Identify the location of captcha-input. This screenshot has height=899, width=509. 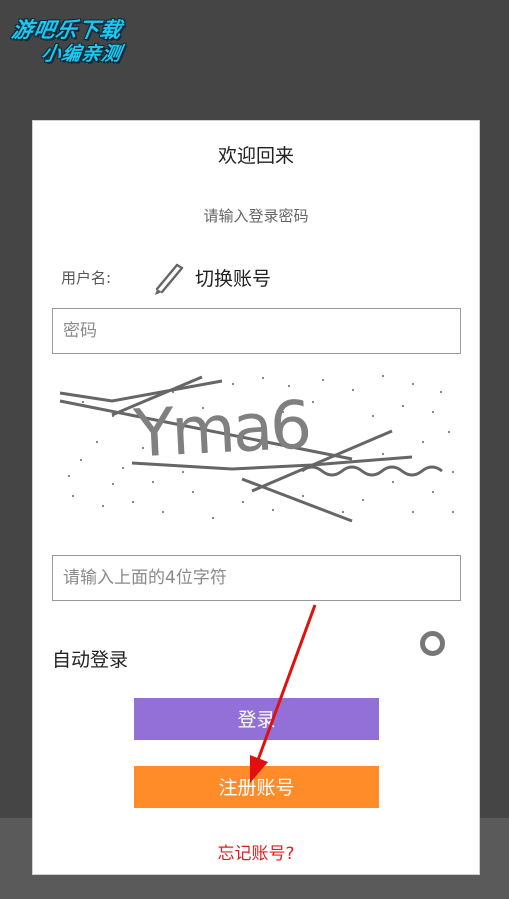
(256, 578).